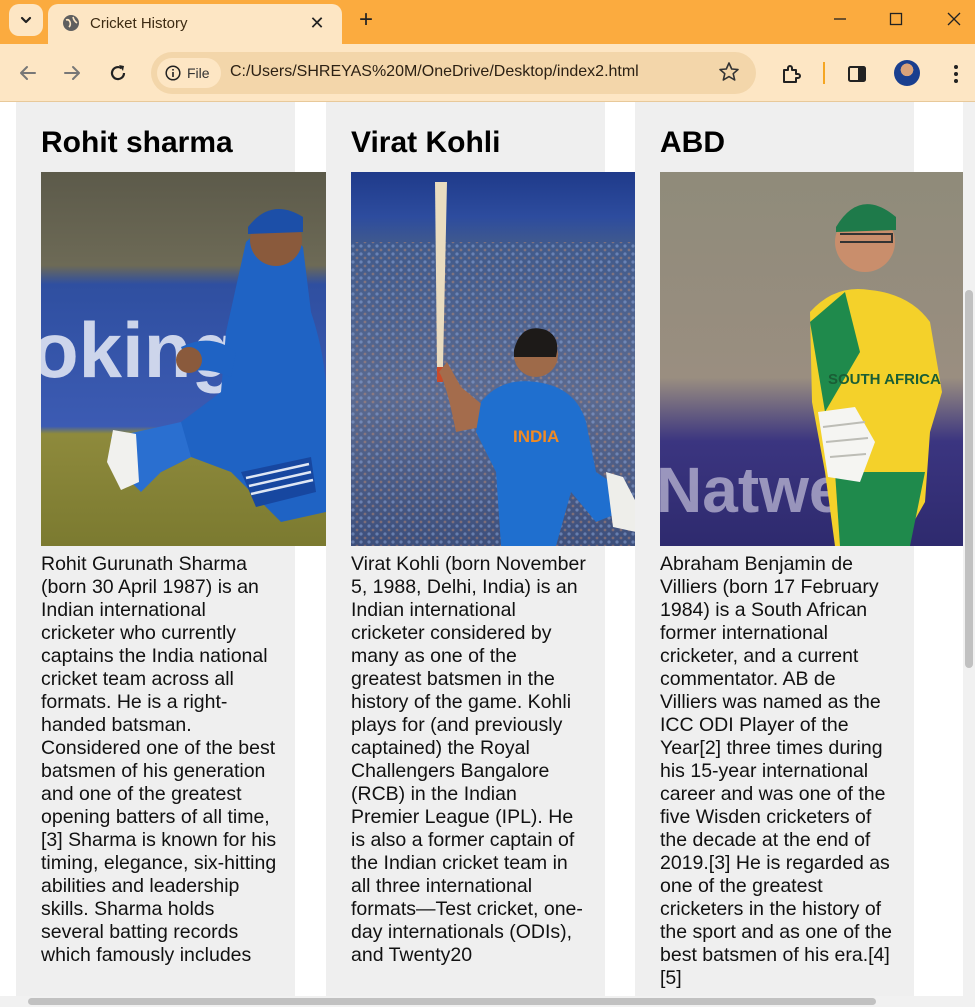 The image size is (975, 1007). What do you see at coordinates (493, 359) in the screenshot?
I see `player-photo-virat: INDIA` at bounding box center [493, 359].